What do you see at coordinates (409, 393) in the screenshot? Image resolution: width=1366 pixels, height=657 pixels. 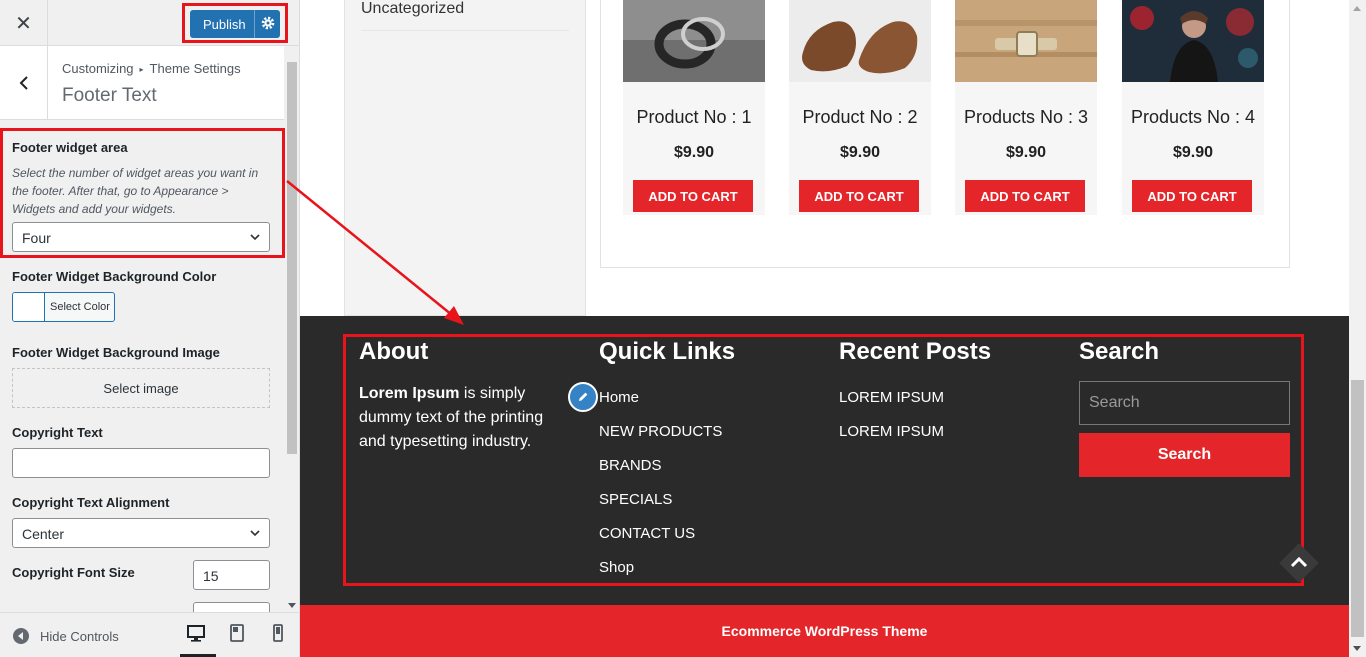 I see `about-text-bold: Lorem Ipsum` at bounding box center [409, 393].